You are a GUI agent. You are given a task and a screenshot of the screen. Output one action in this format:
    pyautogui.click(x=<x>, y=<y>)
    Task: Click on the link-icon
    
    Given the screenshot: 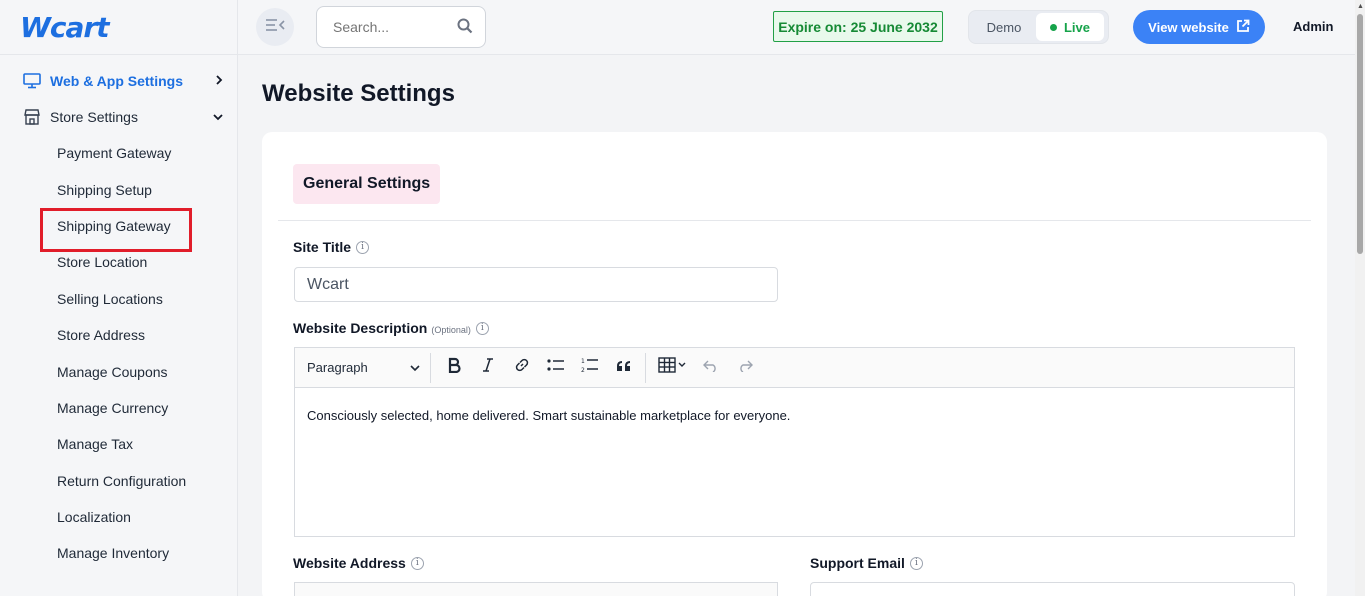 What is the action you would take?
    pyautogui.click(x=522, y=367)
    